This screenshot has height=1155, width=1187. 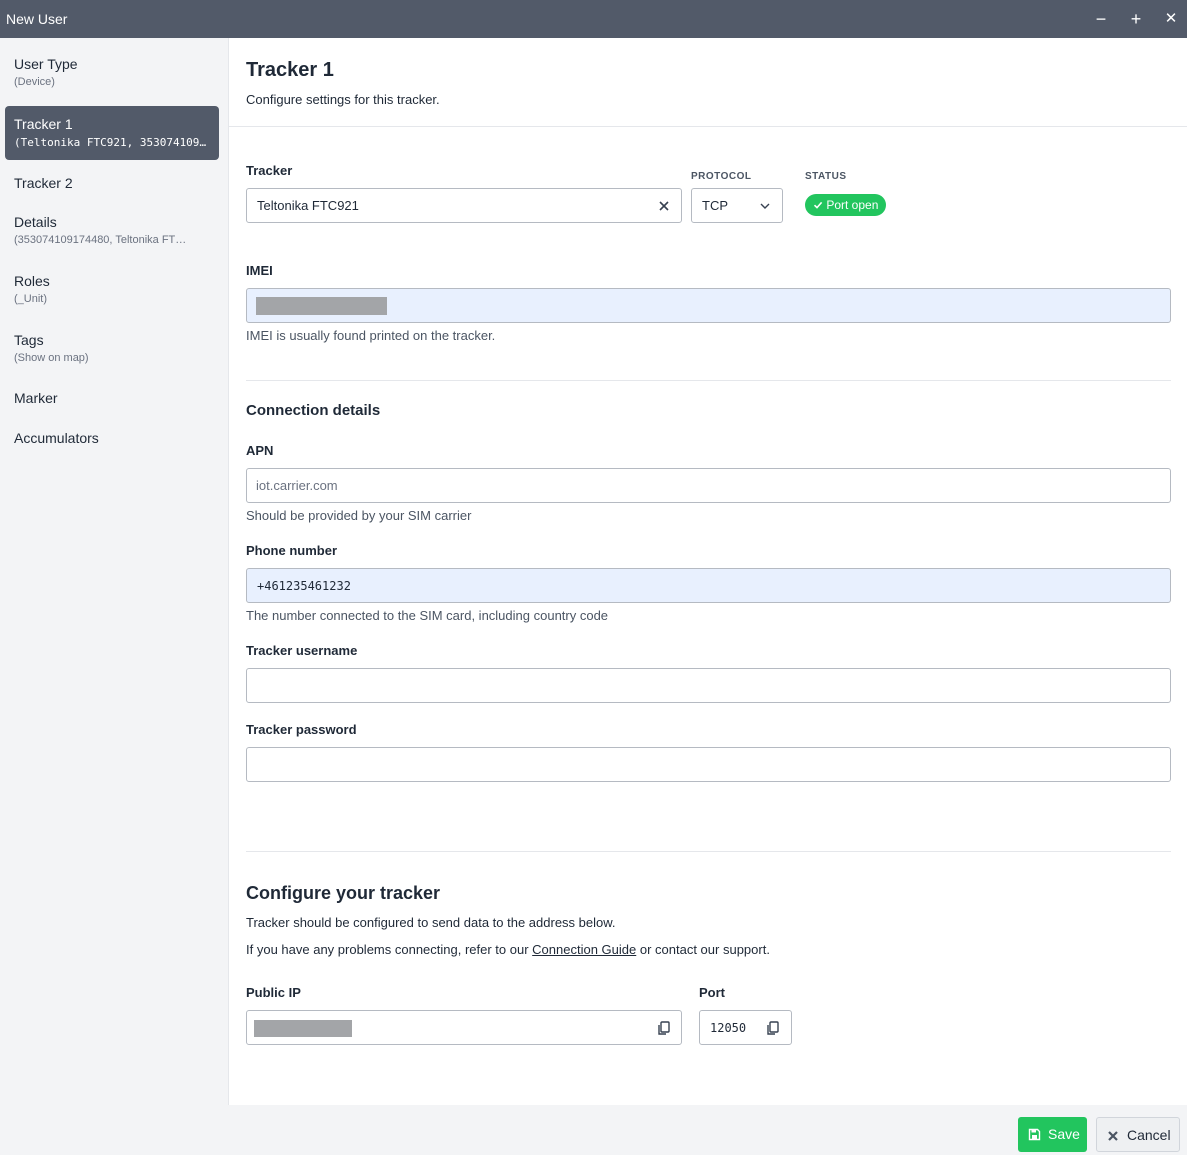 What do you see at coordinates (292, 550) in the screenshot?
I see `phone-label: Phone number` at bounding box center [292, 550].